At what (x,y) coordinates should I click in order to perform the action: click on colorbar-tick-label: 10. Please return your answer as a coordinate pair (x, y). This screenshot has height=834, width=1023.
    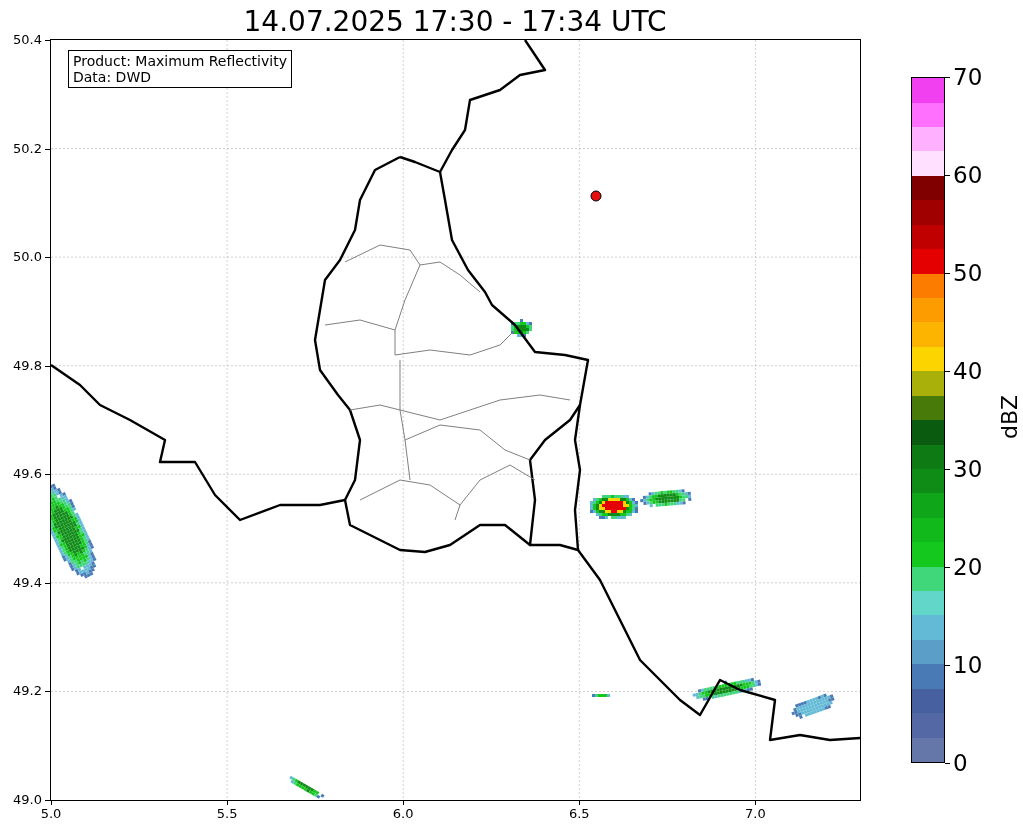
    Looking at the image, I should click on (968, 665).